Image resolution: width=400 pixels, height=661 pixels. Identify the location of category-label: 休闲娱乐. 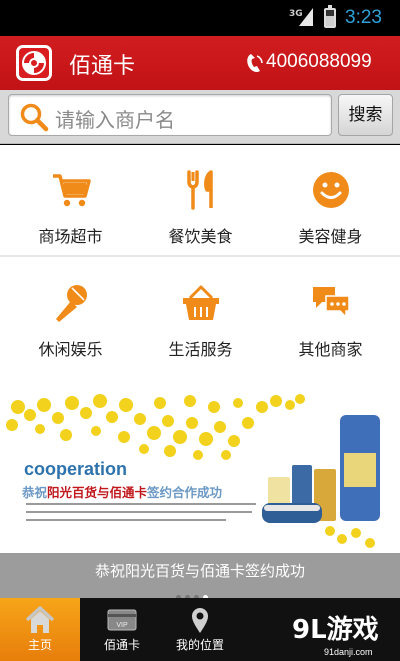
(70, 349).